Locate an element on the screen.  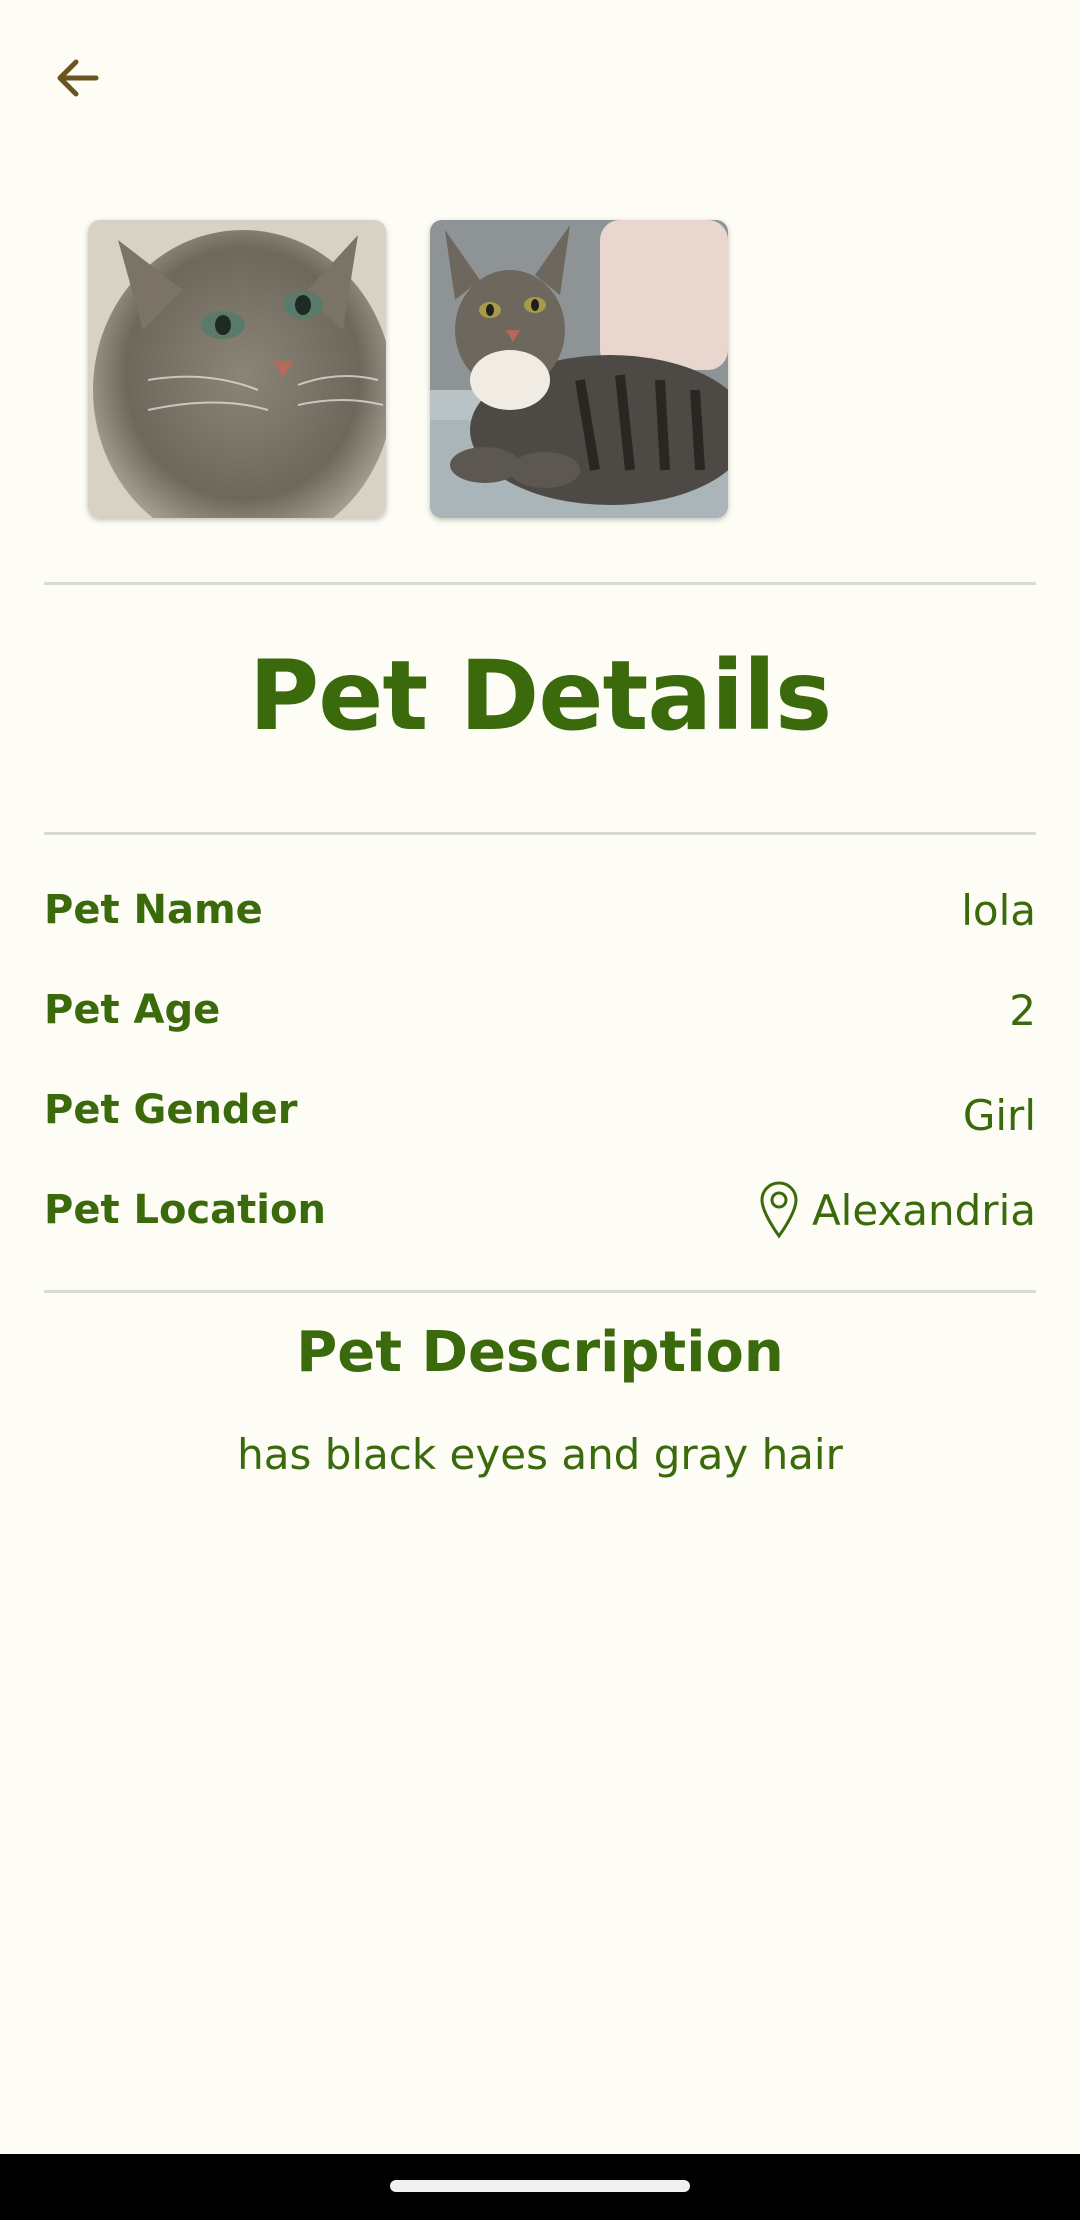
pet-age-label: Pet Age is located at coordinates (132, 1010).